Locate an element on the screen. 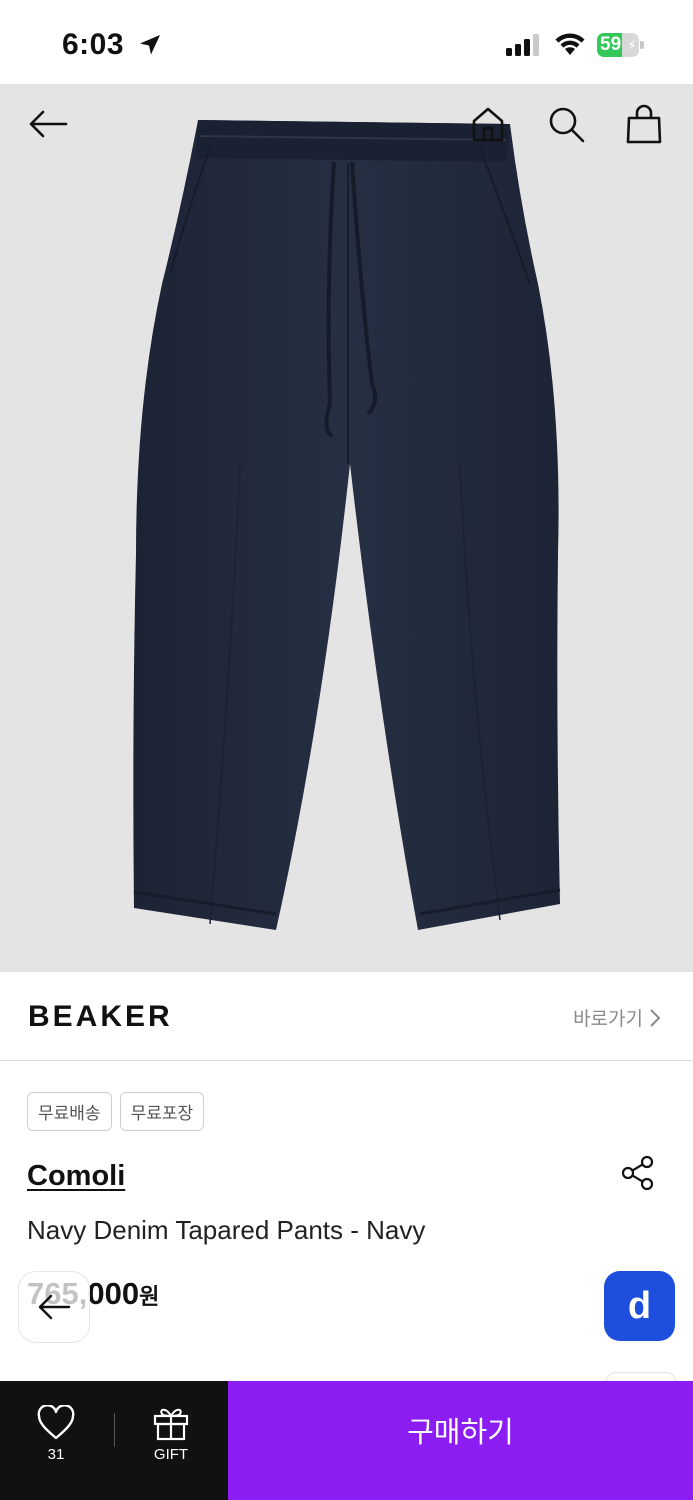 Image resolution: width=693 pixels, height=1500 pixels. home-icon is located at coordinates (488, 124).